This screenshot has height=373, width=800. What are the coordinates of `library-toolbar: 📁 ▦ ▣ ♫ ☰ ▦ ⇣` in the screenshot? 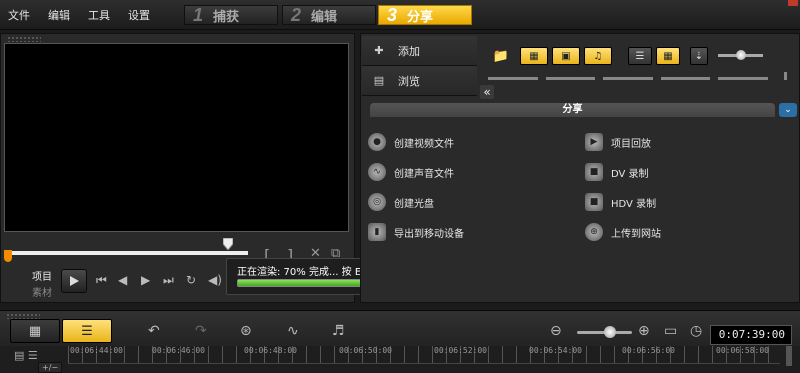 It's located at (637, 60).